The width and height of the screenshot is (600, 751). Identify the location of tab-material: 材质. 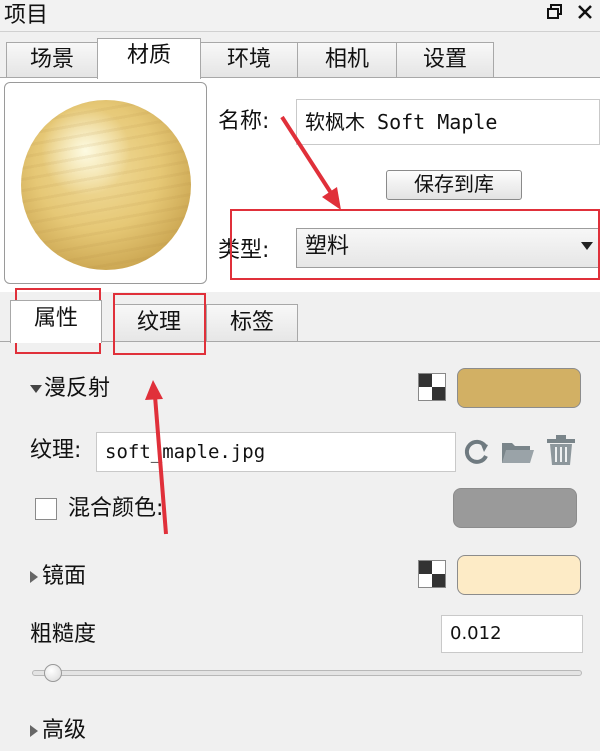
(149, 58).